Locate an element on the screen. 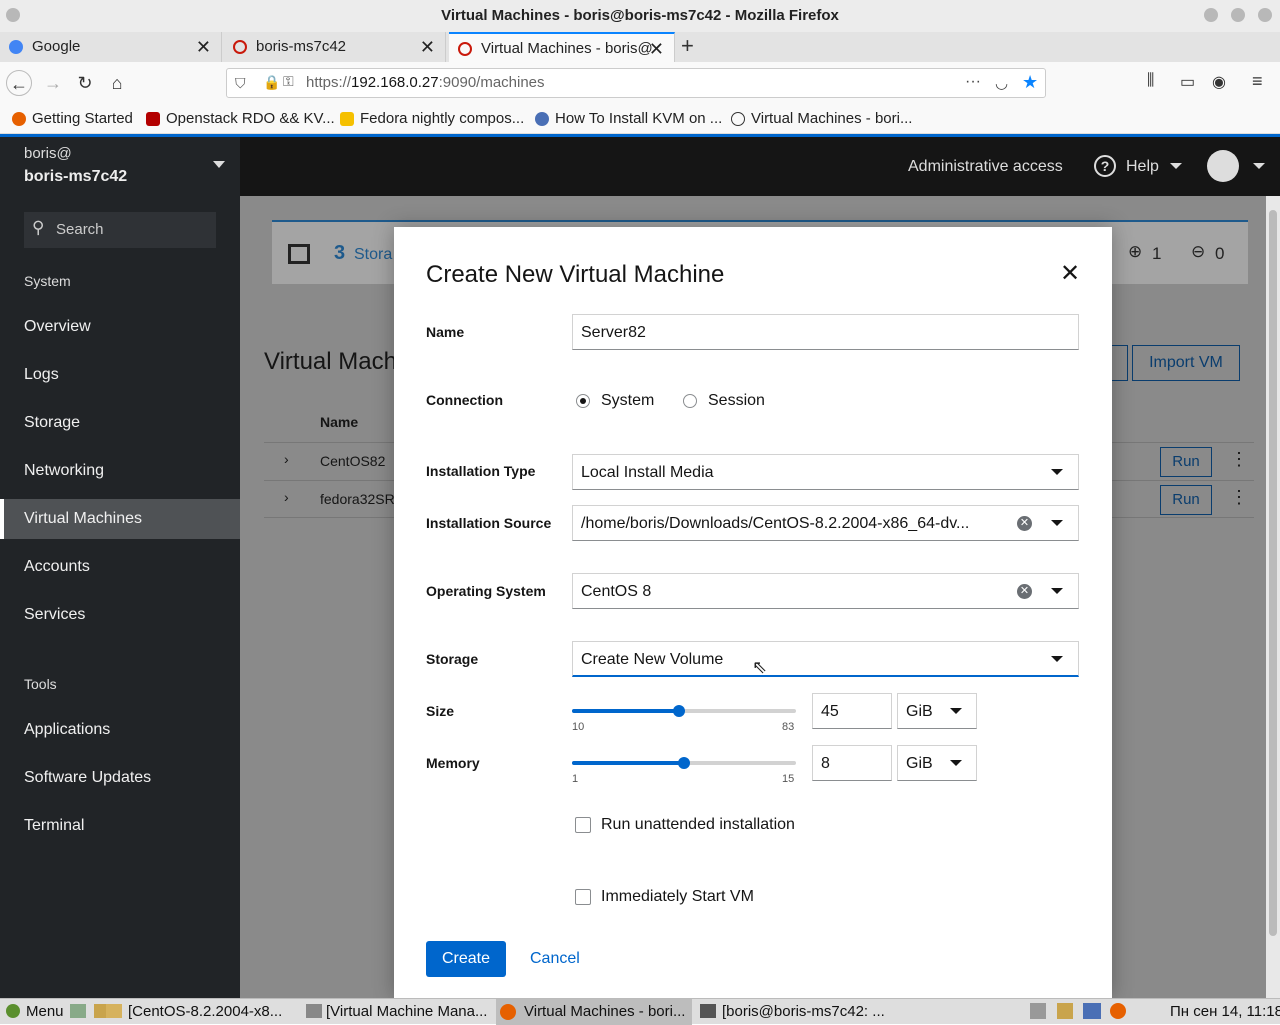 This screenshot has width=1280, height=1025. hamburger-menu-icon: ≡ is located at coordinates (1257, 81).